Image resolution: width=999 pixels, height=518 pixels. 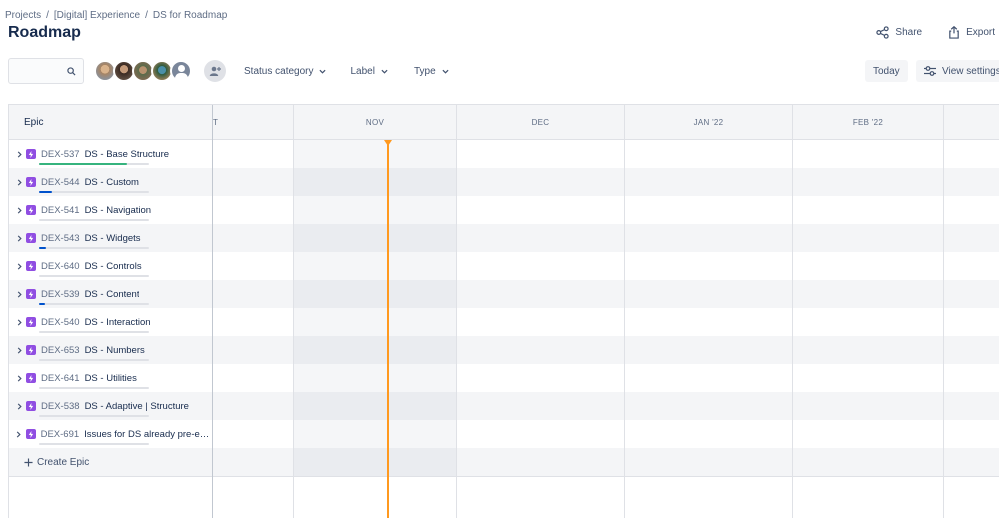 I want to click on epic-key: DEX-538, so click(x=60, y=406).